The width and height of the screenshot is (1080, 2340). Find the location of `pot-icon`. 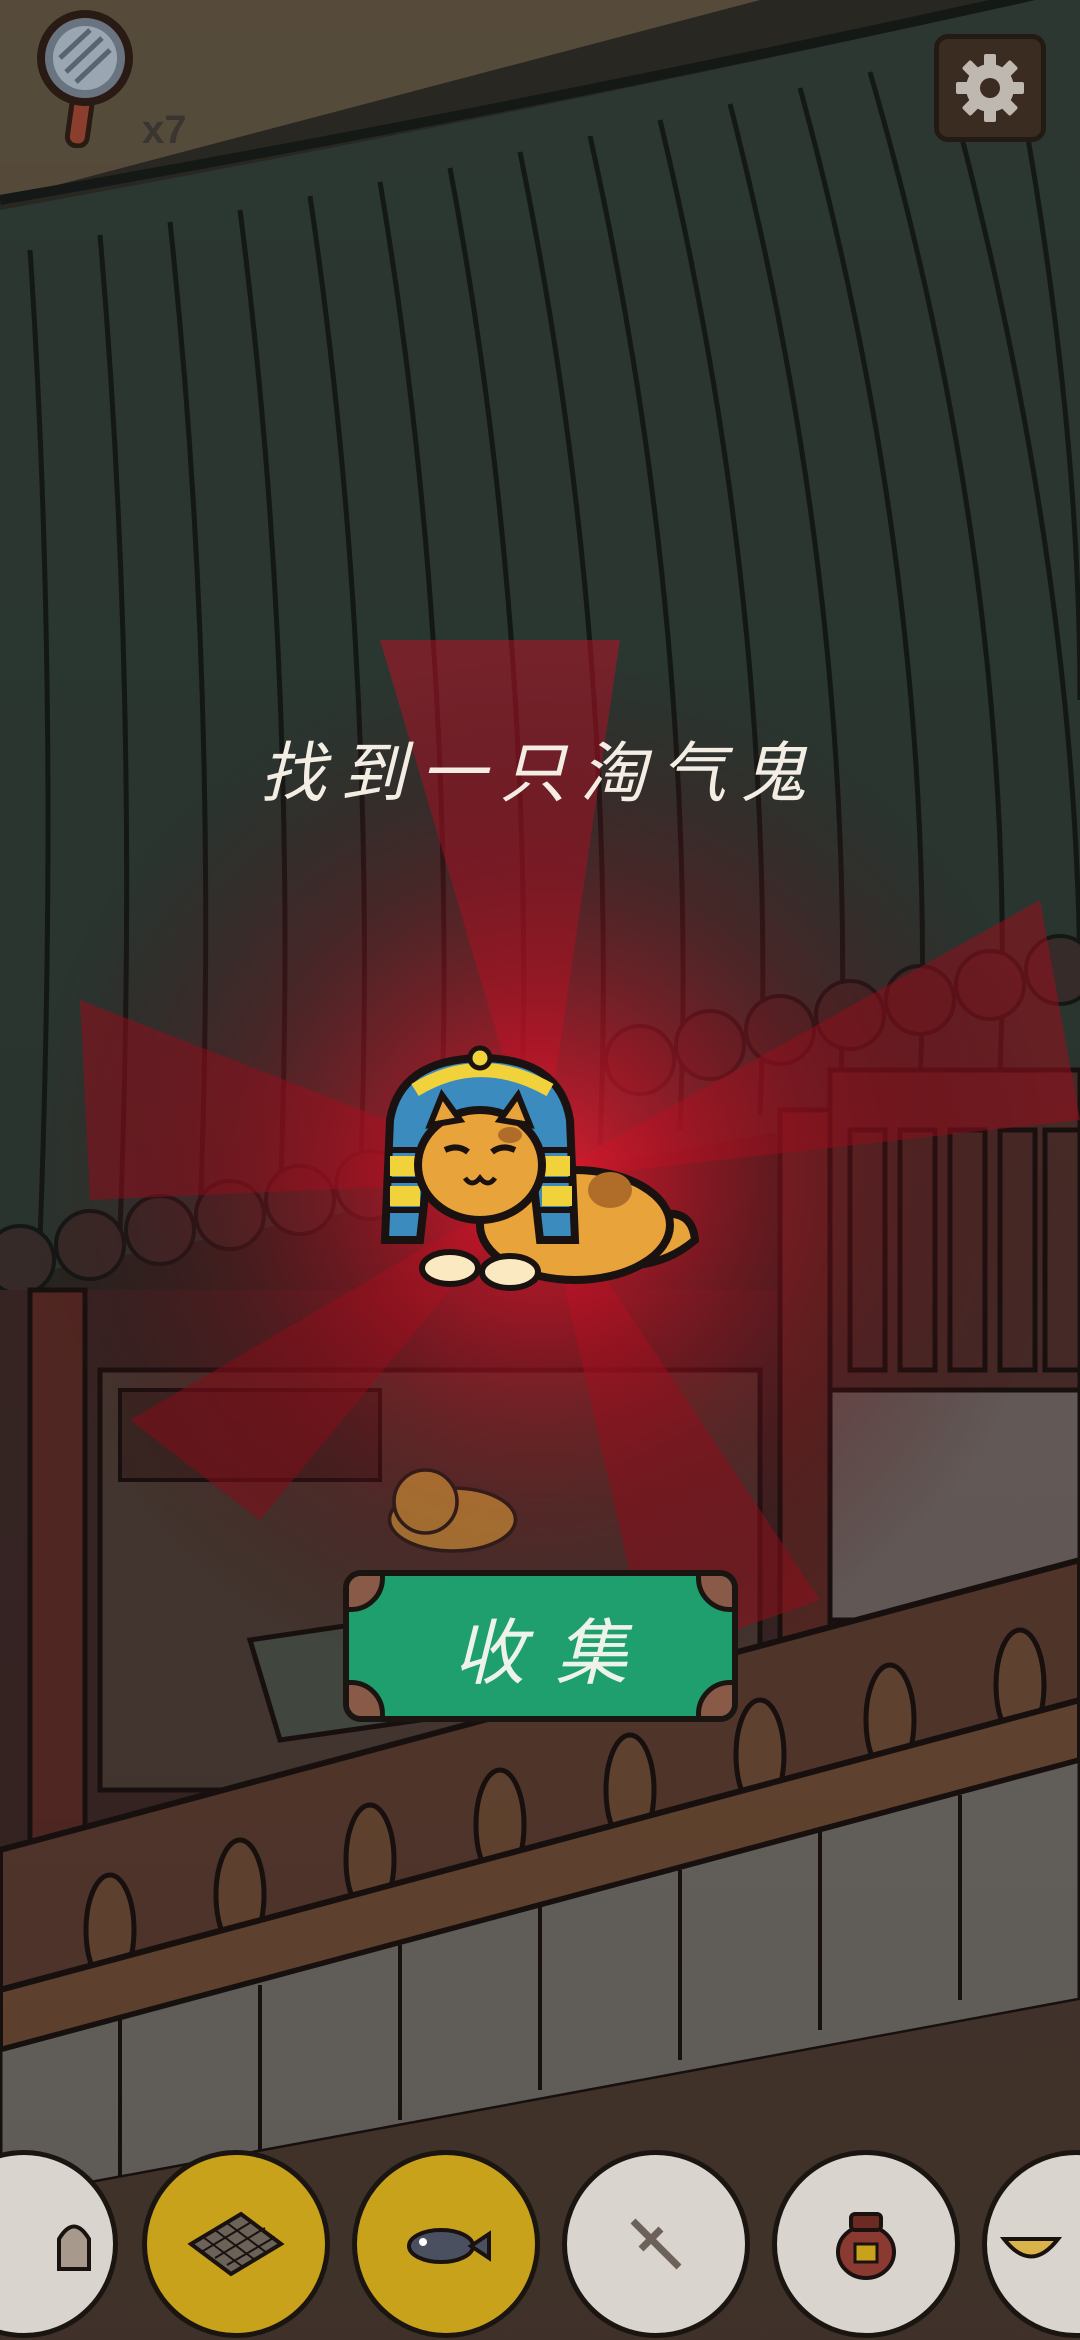

pot-icon is located at coordinates (866, 2246).